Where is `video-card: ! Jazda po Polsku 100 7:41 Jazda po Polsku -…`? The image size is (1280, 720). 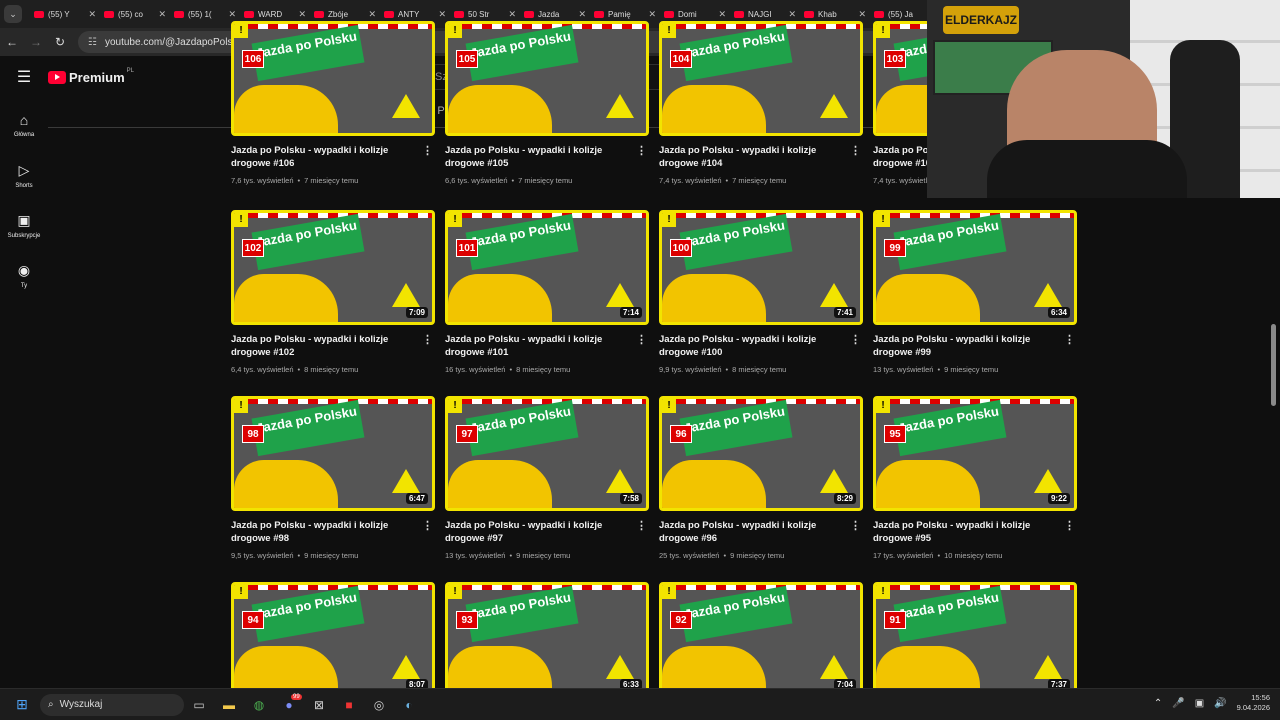 video-card: ! Jazda po Polsku 100 7:41 Jazda po Polsku -… is located at coordinates (761, 292).